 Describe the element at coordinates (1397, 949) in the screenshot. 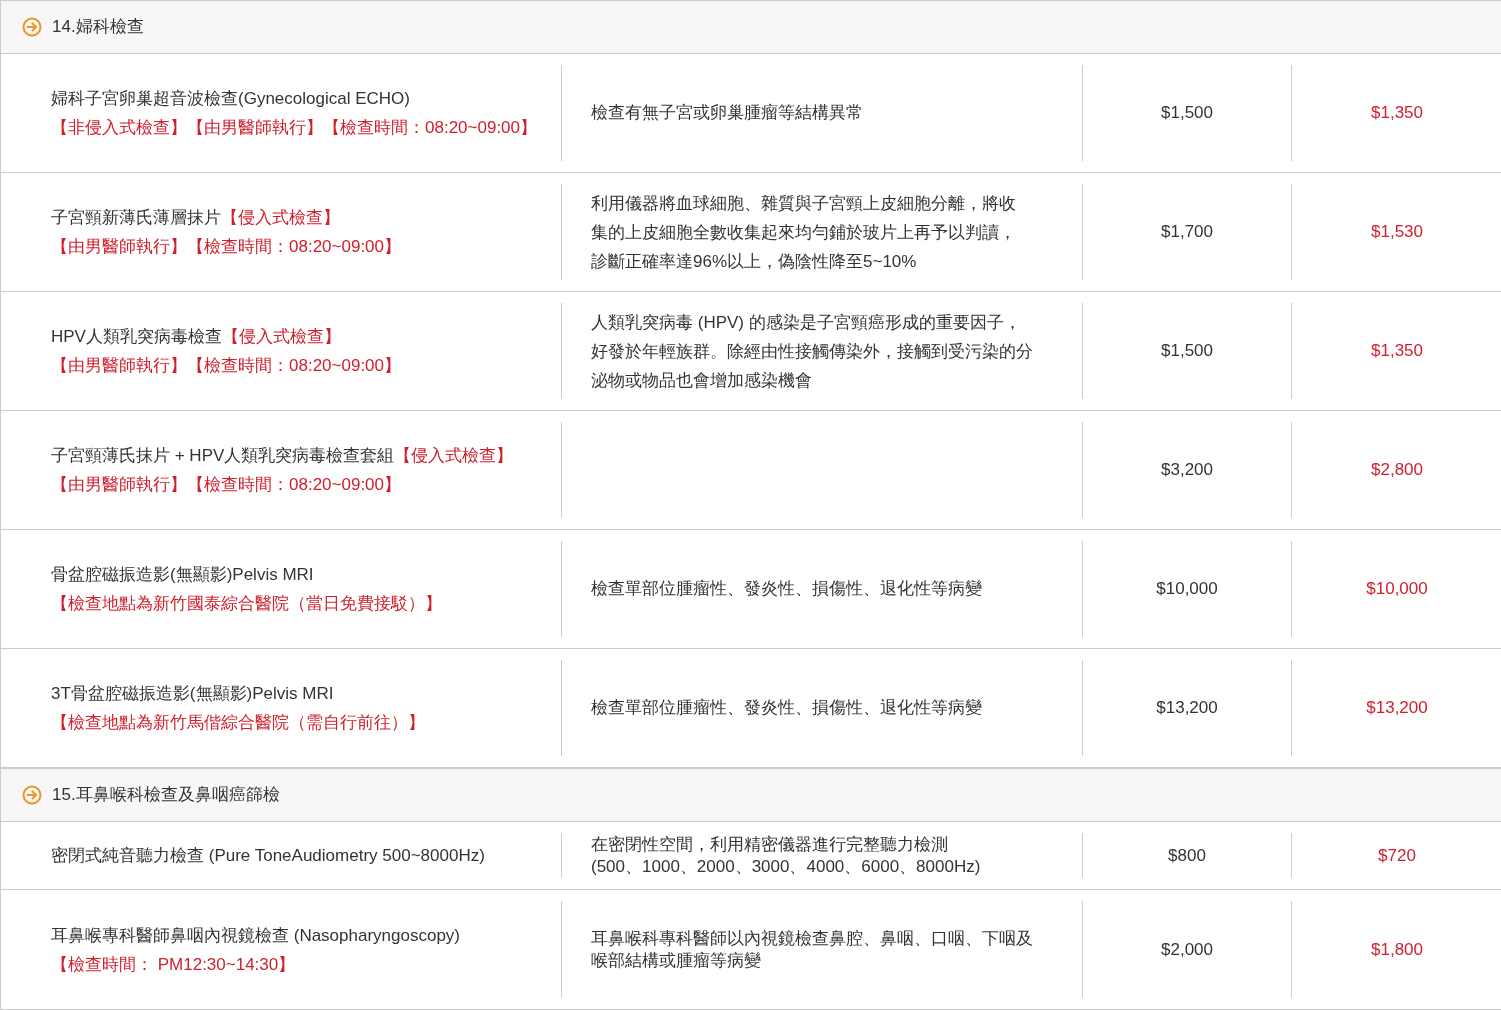

I see `discount-price: $1,800` at that location.